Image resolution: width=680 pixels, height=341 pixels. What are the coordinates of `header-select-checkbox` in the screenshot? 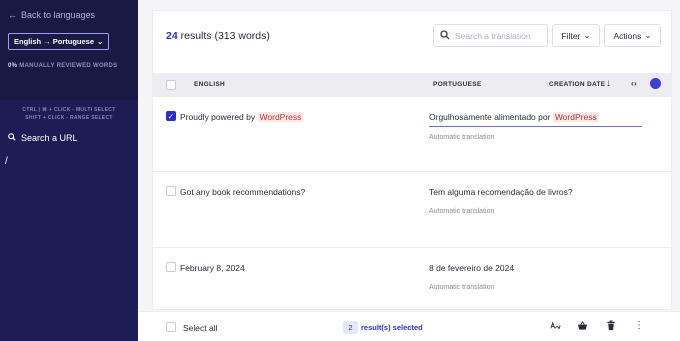 It's located at (171, 85).